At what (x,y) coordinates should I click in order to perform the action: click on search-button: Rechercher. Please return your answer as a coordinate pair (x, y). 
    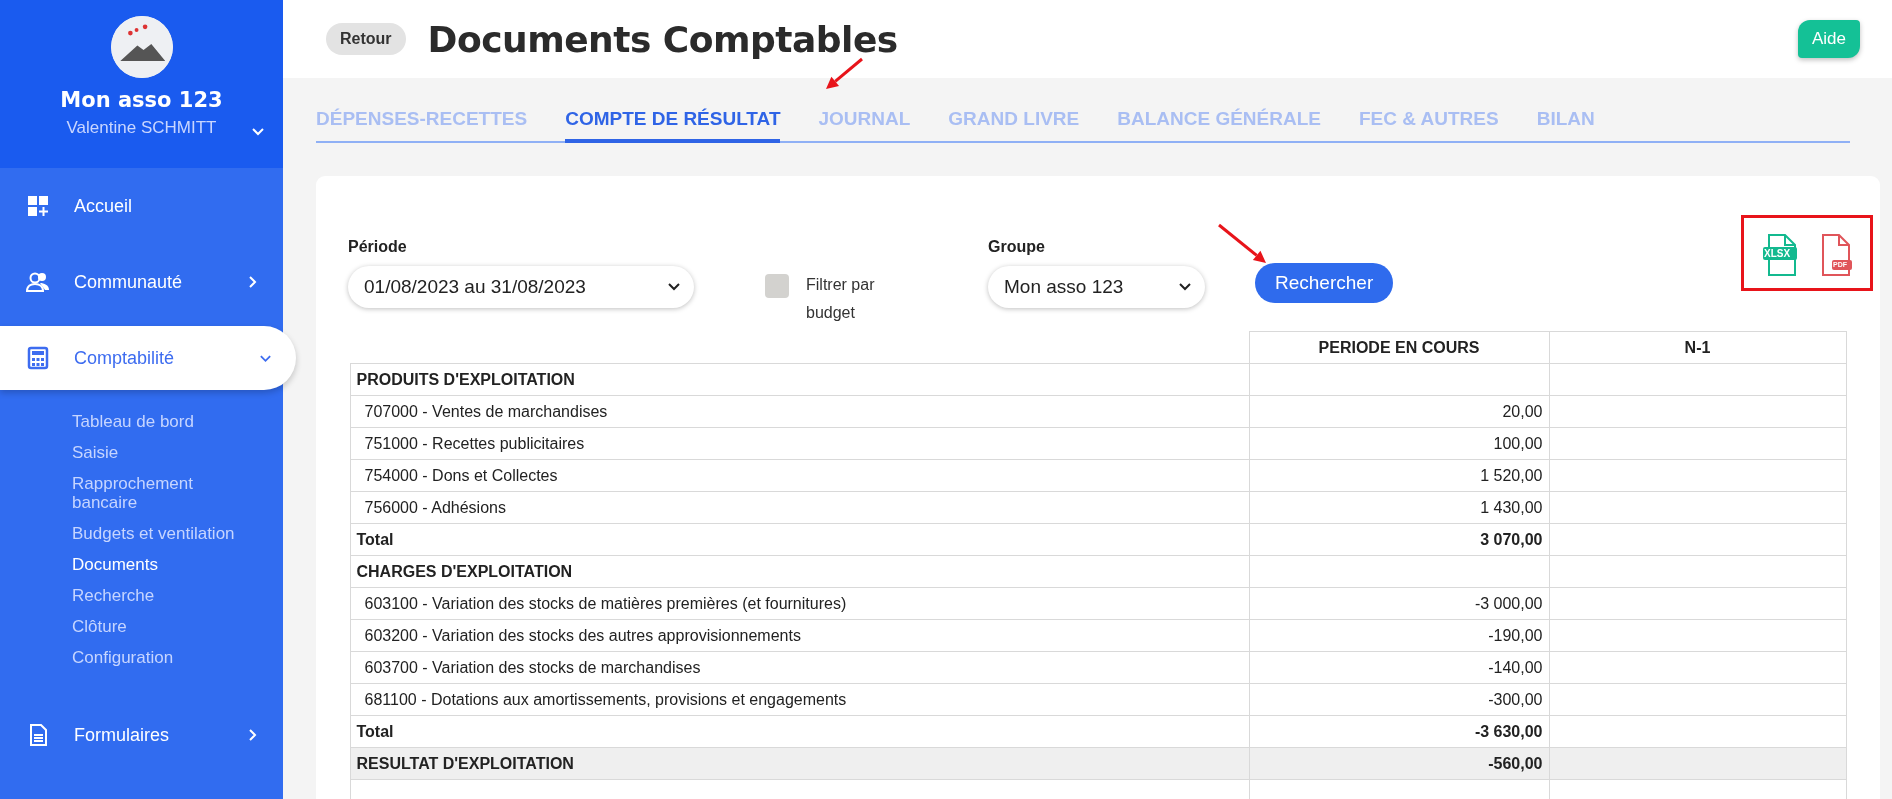
    Looking at the image, I should click on (1324, 283).